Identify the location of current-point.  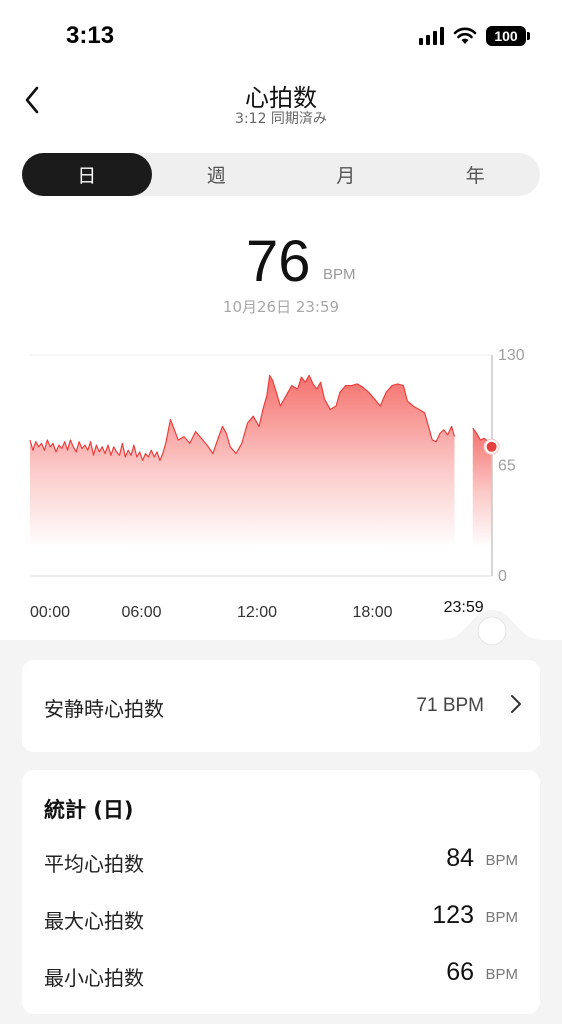
(491, 446).